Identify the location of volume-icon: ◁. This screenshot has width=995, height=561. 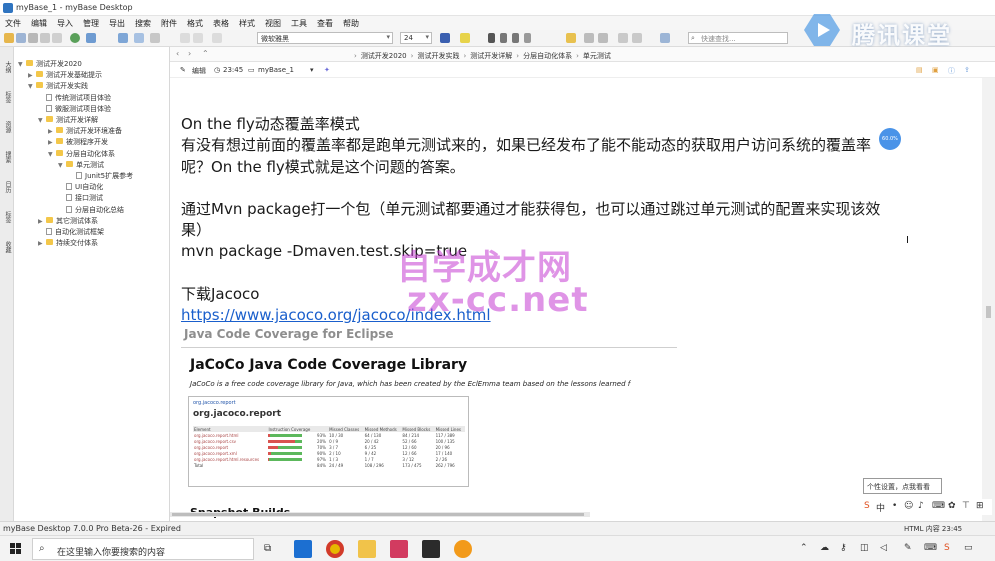
(883, 548).